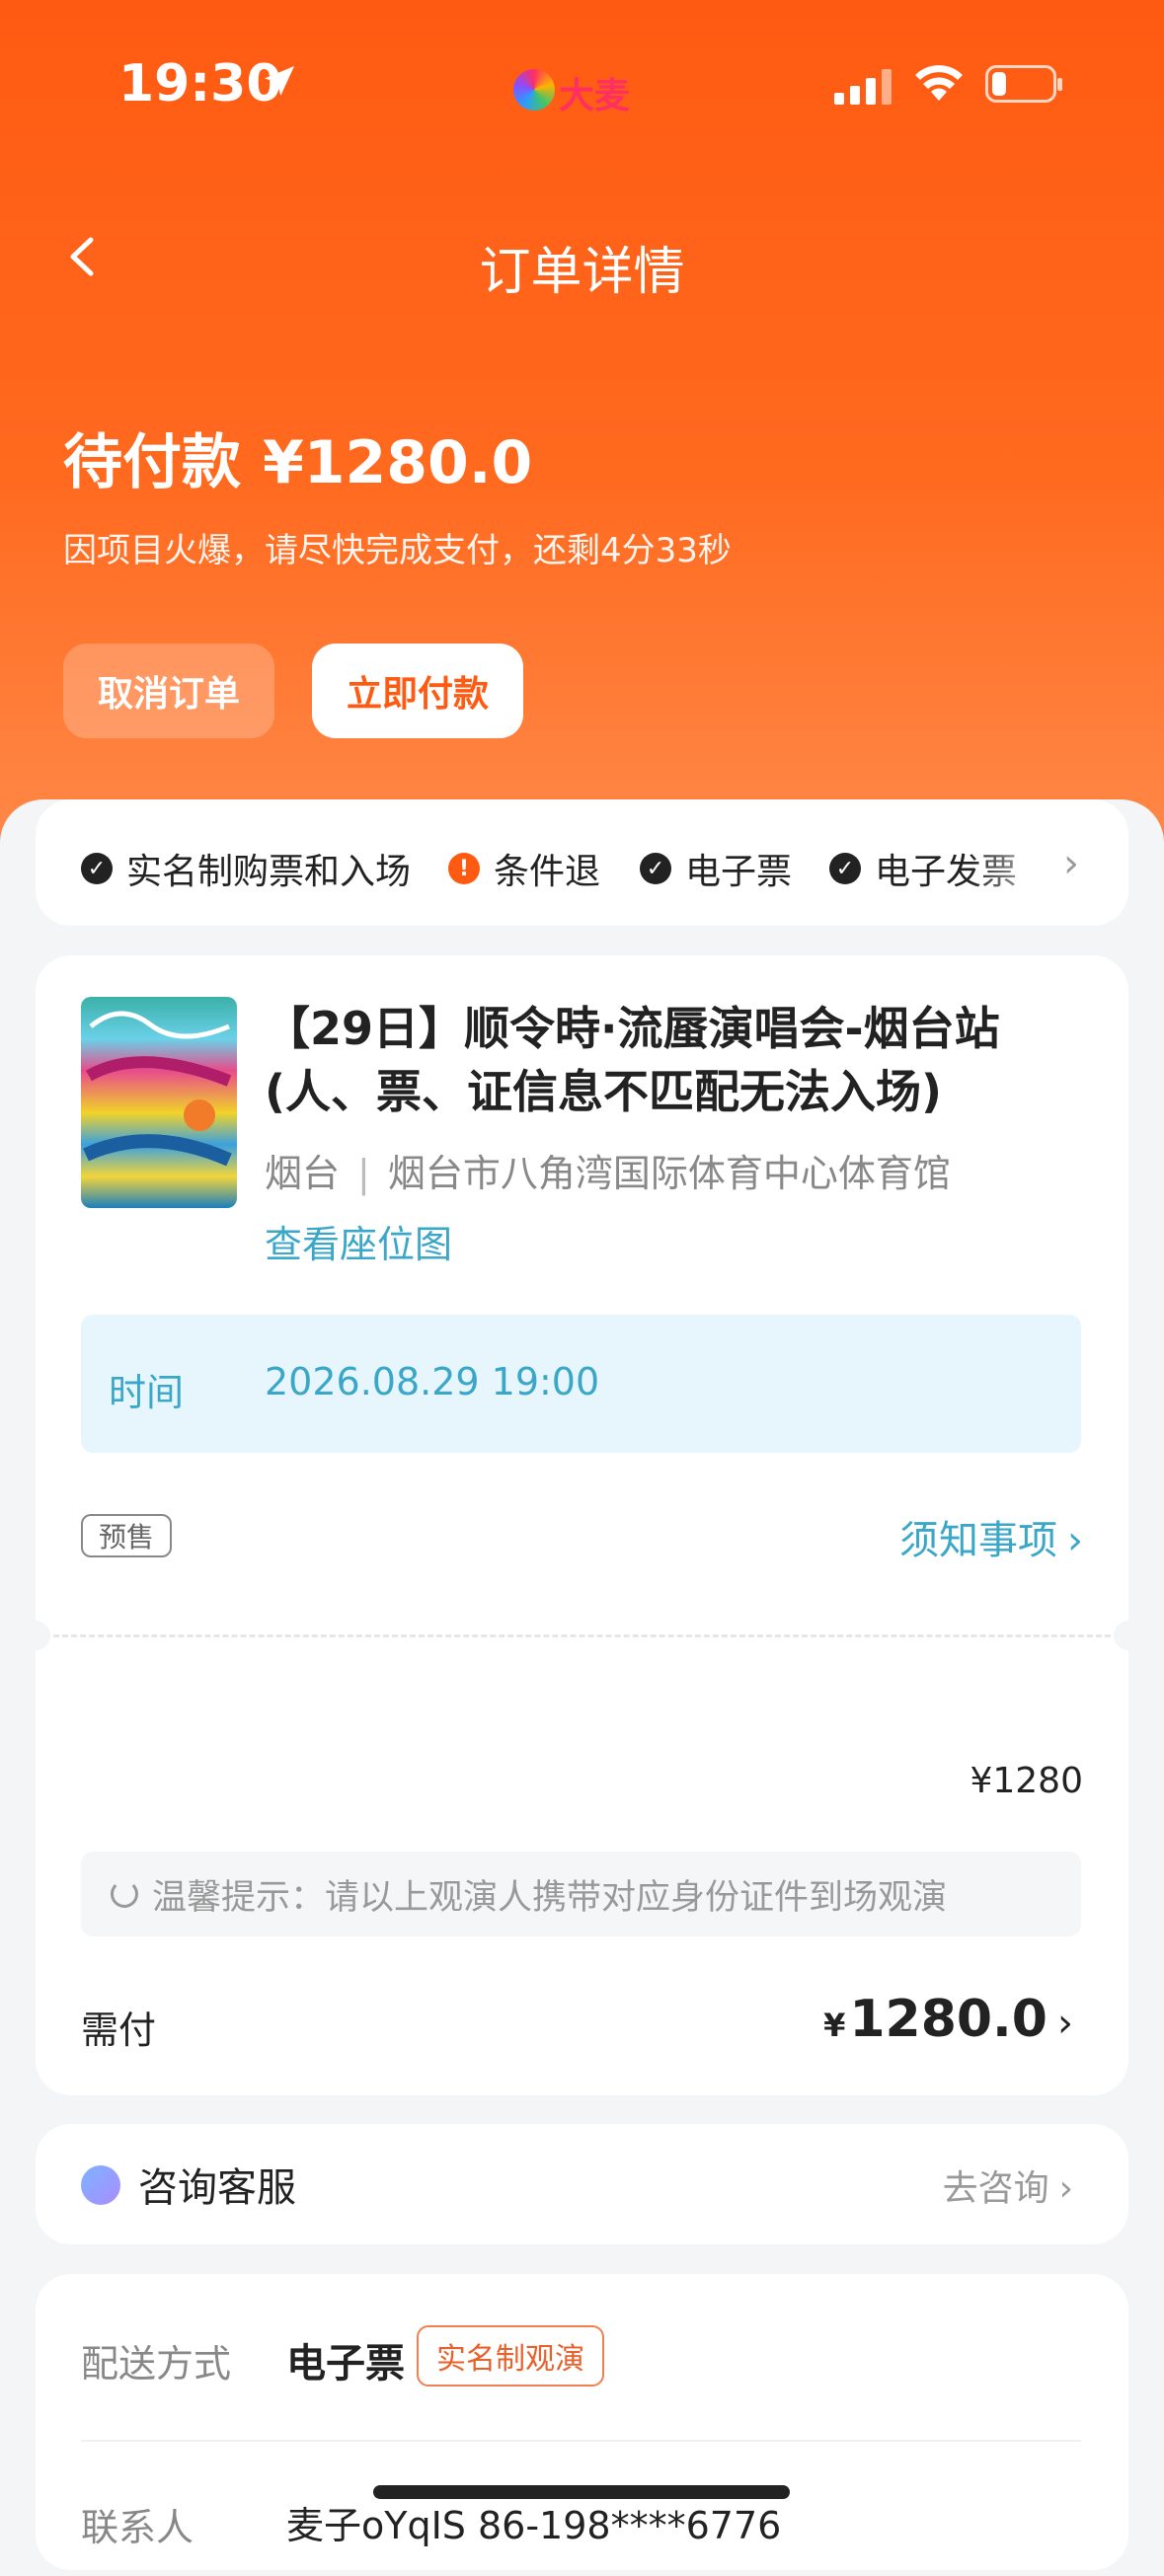 Image resolution: width=1164 pixels, height=2576 pixels. I want to click on show-title: 【29日】顺令時·流蜃演唱会-烟台站(人、票、证信息不匹配无法入场), so click(679, 1060).